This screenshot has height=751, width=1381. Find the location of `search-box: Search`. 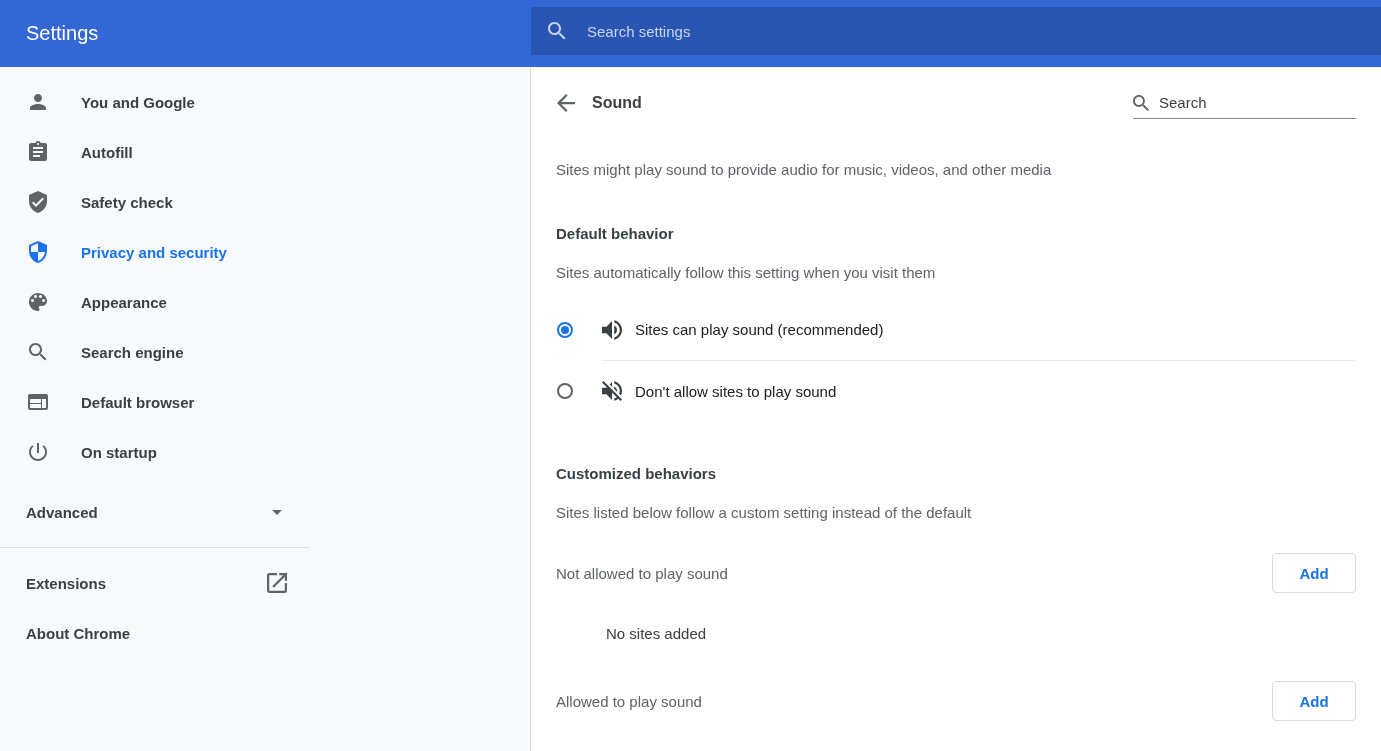

search-box: Search is located at coordinates (1244, 103).